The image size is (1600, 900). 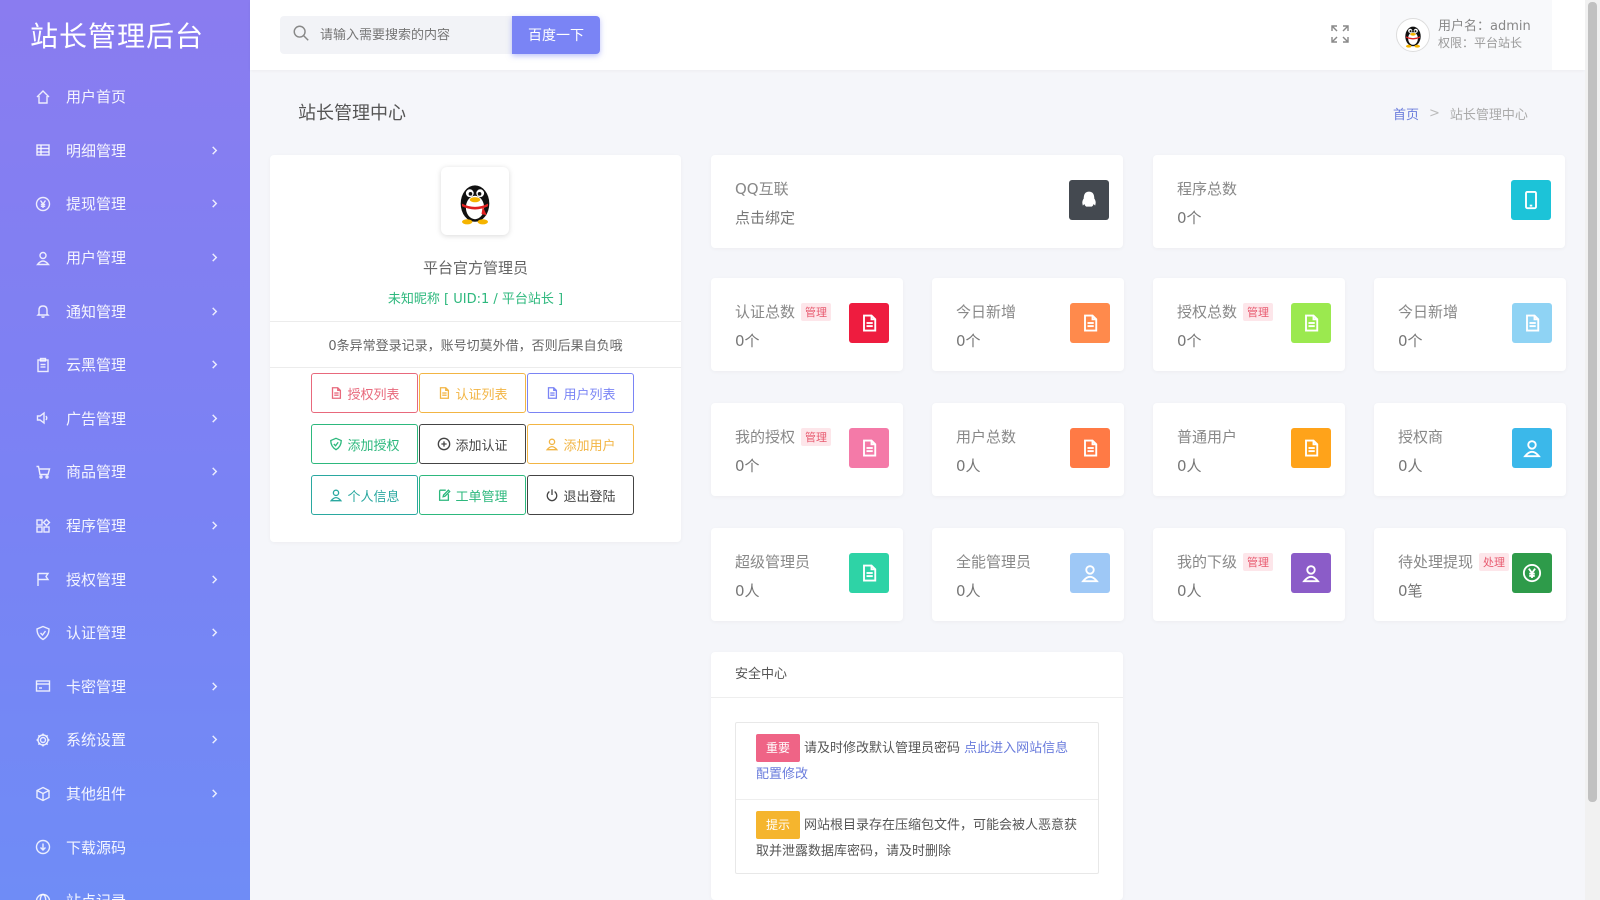 What do you see at coordinates (1470, 574) in the screenshot?
I see `stat-card: 待处理提现 处理 0笔` at bounding box center [1470, 574].